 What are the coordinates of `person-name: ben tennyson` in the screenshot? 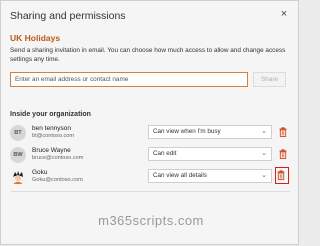 It's located at (52, 128).